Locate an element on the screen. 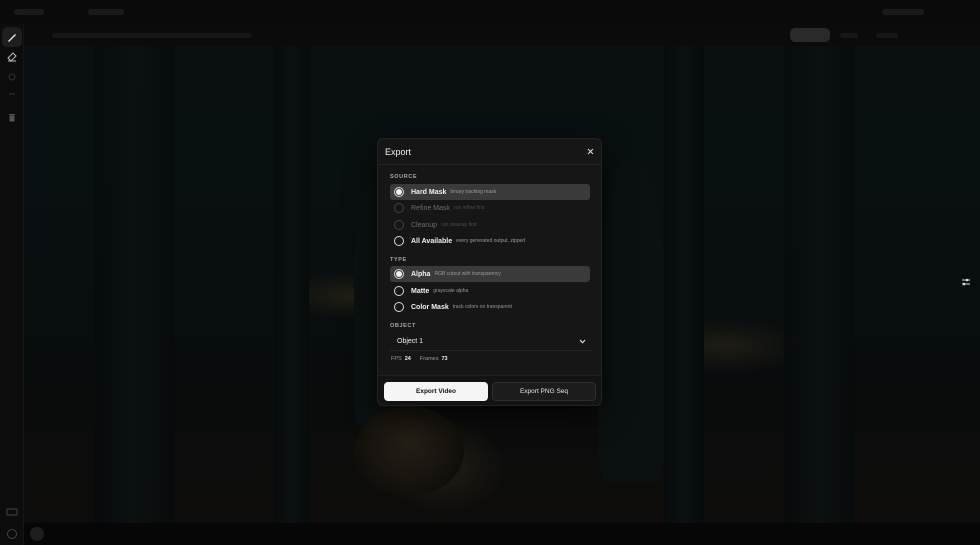 The image size is (980, 545). brush-tool is located at coordinates (12, 37).